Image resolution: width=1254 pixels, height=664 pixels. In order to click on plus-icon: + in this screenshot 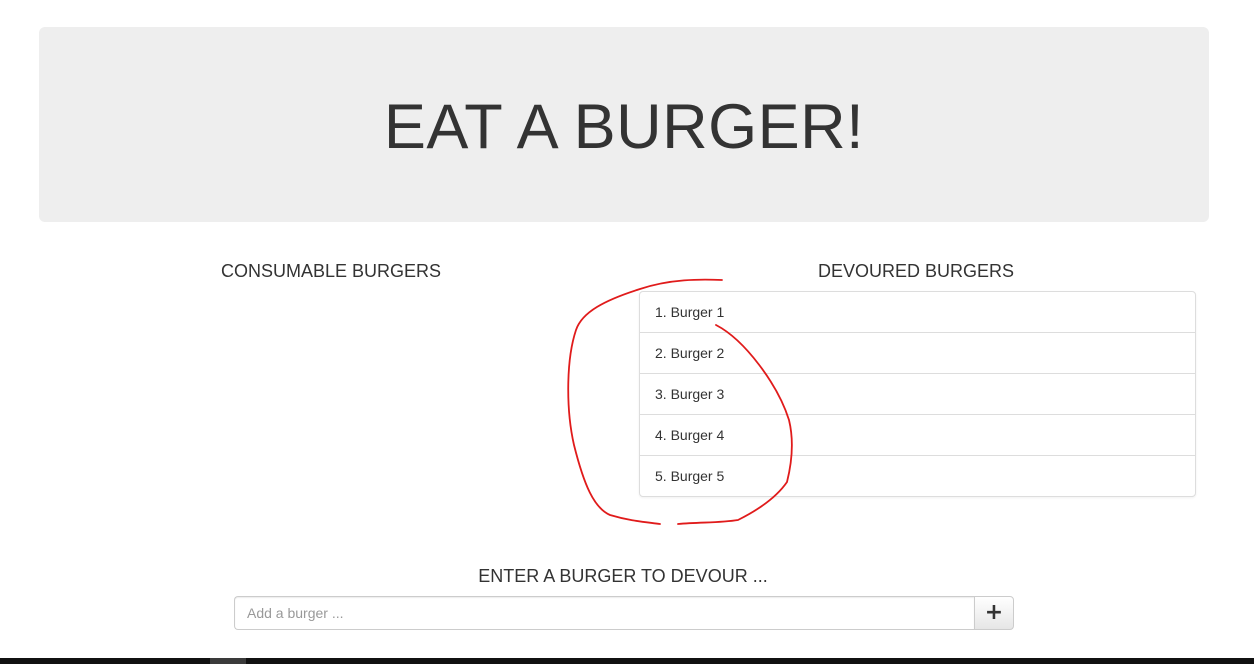, I will do `click(994, 612)`.